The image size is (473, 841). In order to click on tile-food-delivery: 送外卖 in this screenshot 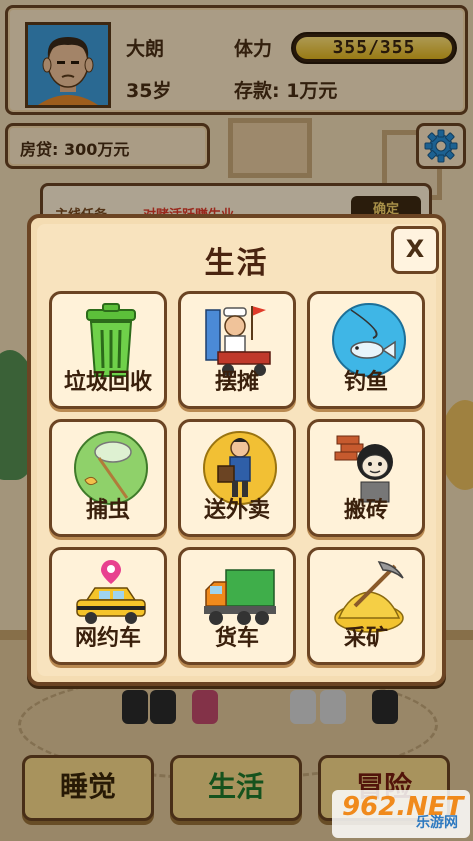, I will do `click(237, 478)`.